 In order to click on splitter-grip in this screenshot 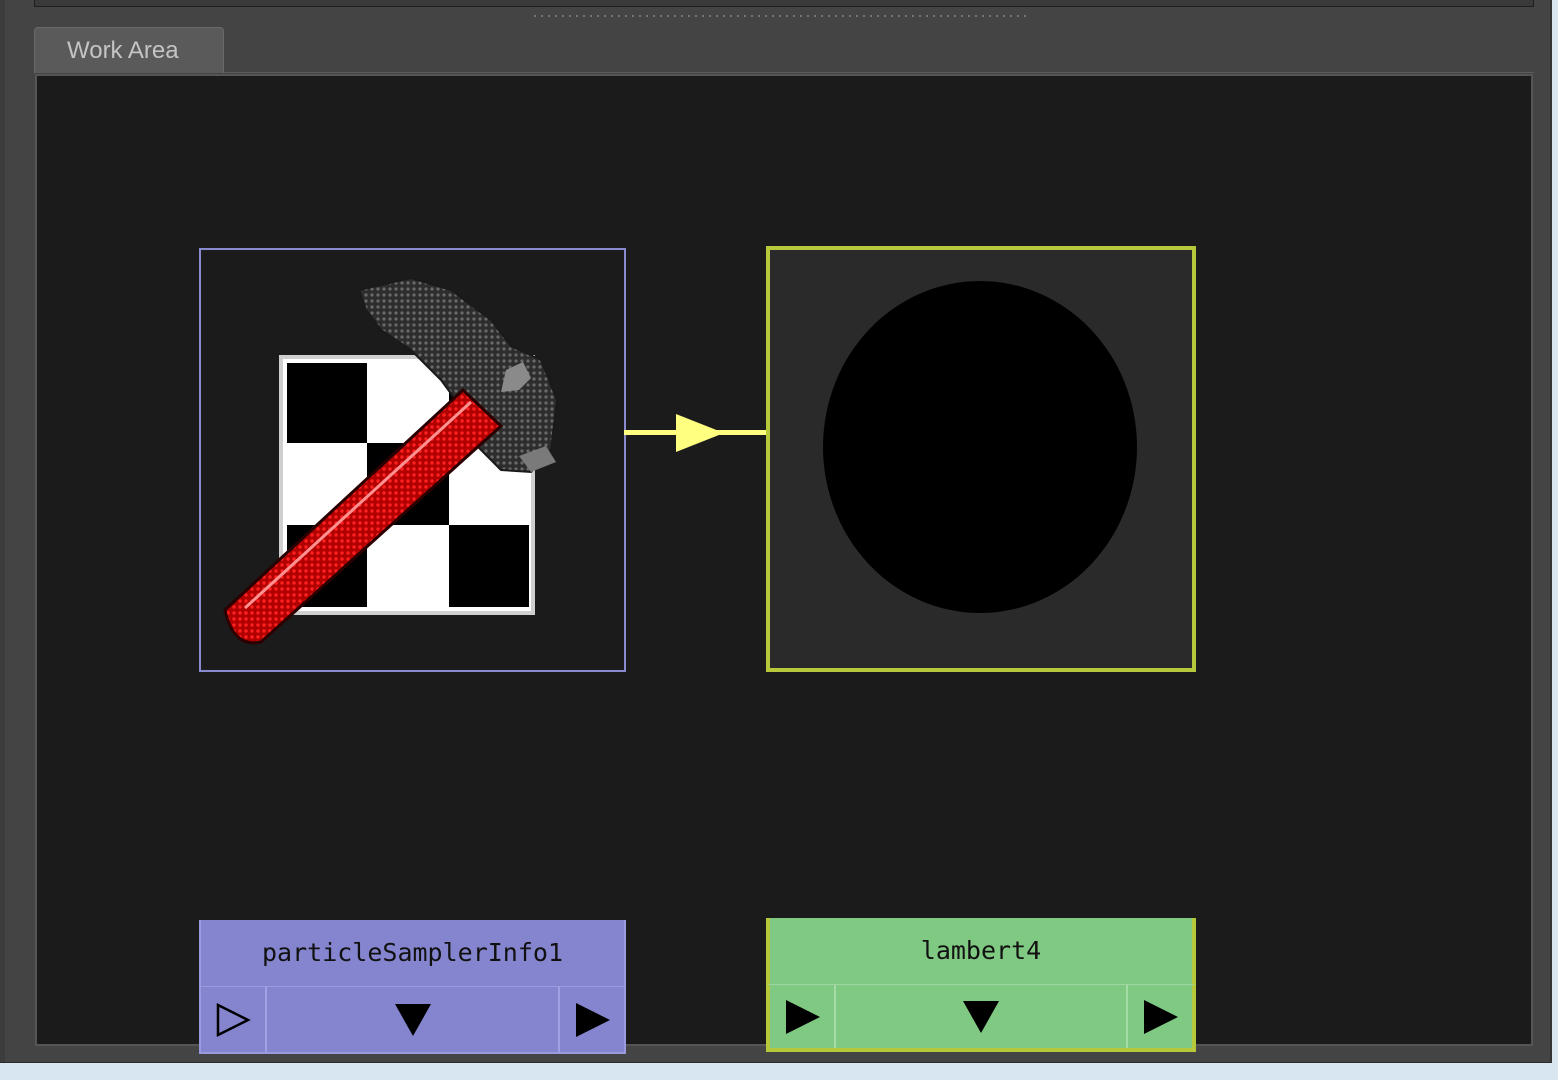, I will do `click(780, 16)`.